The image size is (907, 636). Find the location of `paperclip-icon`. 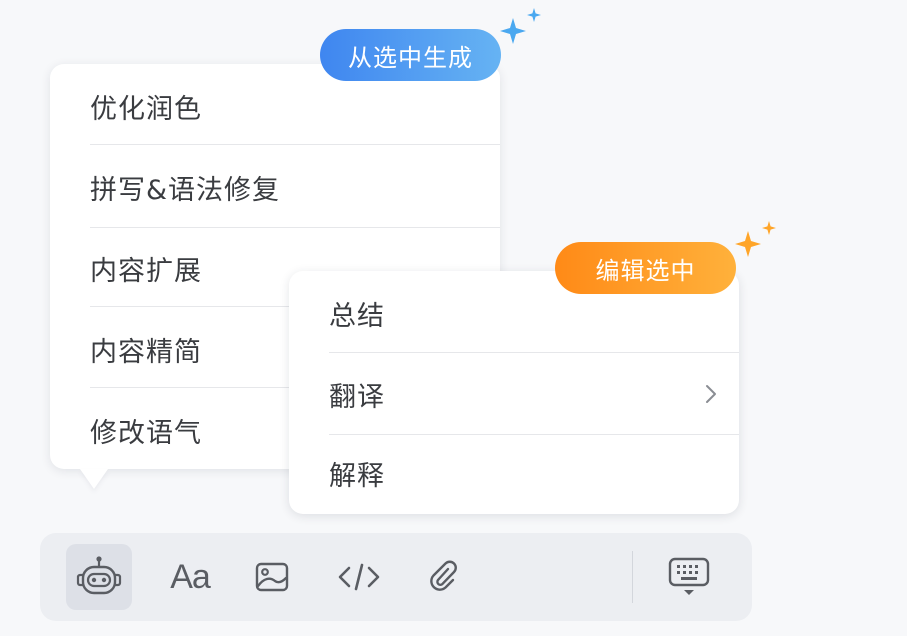

paperclip-icon is located at coordinates (443, 575).